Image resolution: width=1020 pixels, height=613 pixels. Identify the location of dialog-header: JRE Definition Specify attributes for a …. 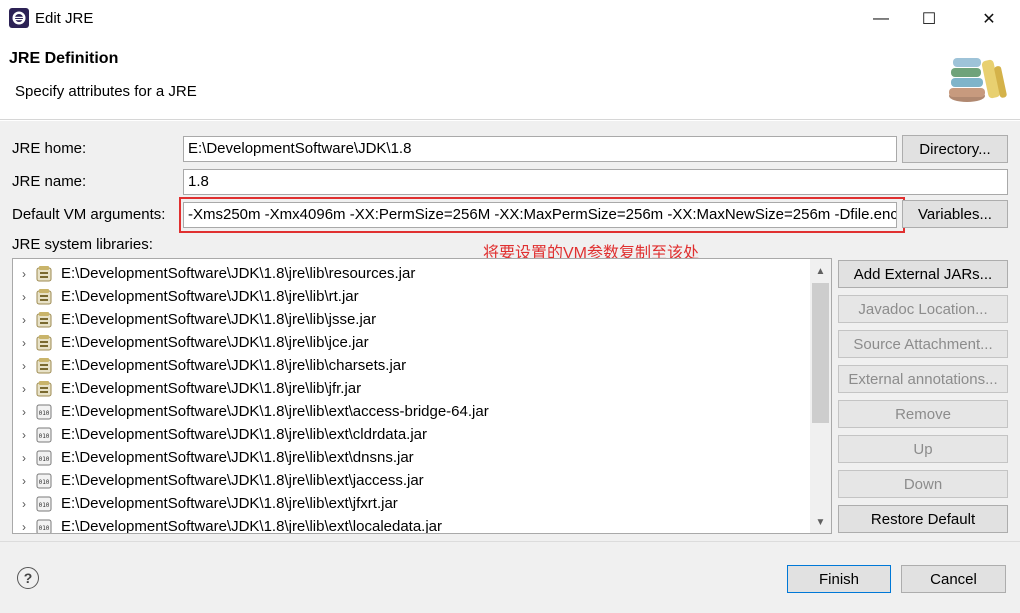
(510, 79).